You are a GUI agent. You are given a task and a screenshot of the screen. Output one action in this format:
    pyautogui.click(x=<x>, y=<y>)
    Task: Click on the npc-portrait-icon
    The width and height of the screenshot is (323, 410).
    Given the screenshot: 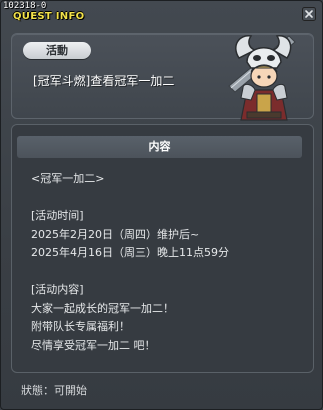 What is the action you would take?
    pyautogui.click(x=262, y=78)
    